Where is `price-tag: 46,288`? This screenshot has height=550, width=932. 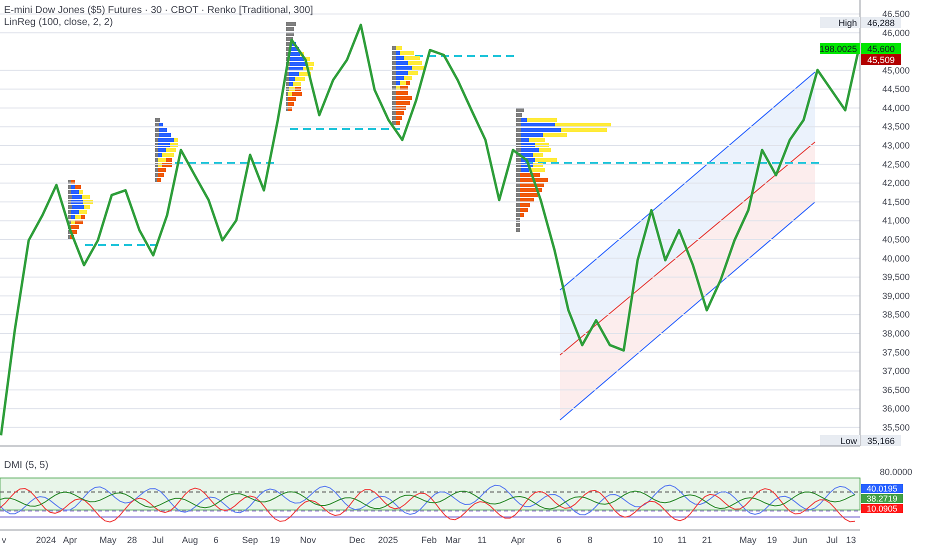
price-tag: 46,288 is located at coordinates (881, 22).